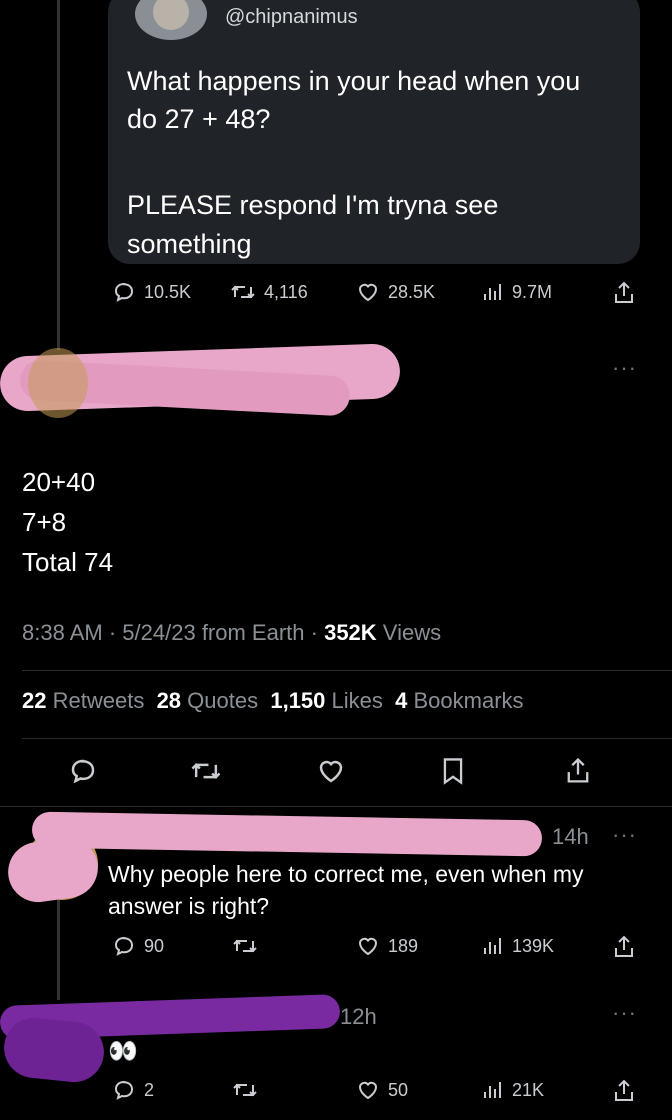 The image size is (672, 1120). I want to click on retweet-button, so click(206, 771).